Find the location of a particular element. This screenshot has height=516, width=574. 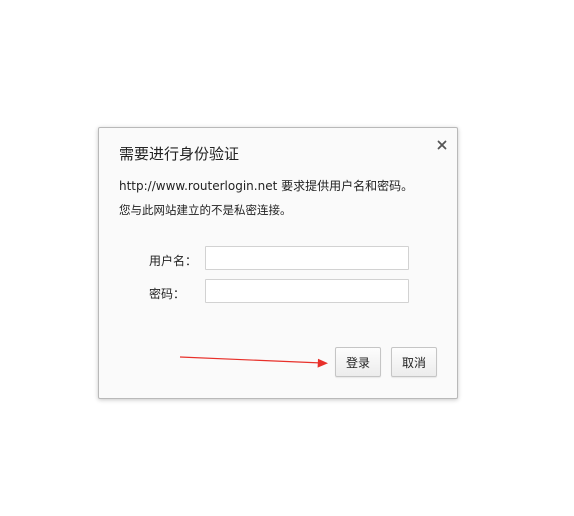

password-label: 密码： is located at coordinates (167, 294).